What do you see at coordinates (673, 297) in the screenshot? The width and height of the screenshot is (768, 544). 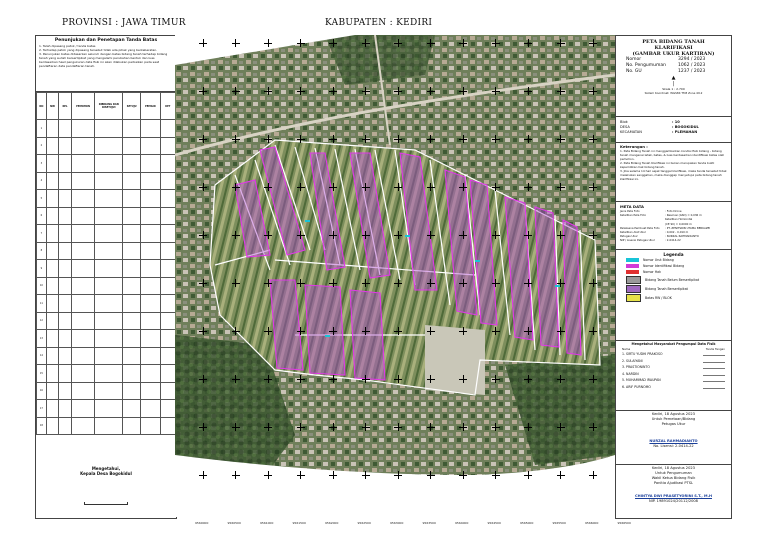 I see `legend-item: Batas RW / BLOK` at bounding box center [673, 297].